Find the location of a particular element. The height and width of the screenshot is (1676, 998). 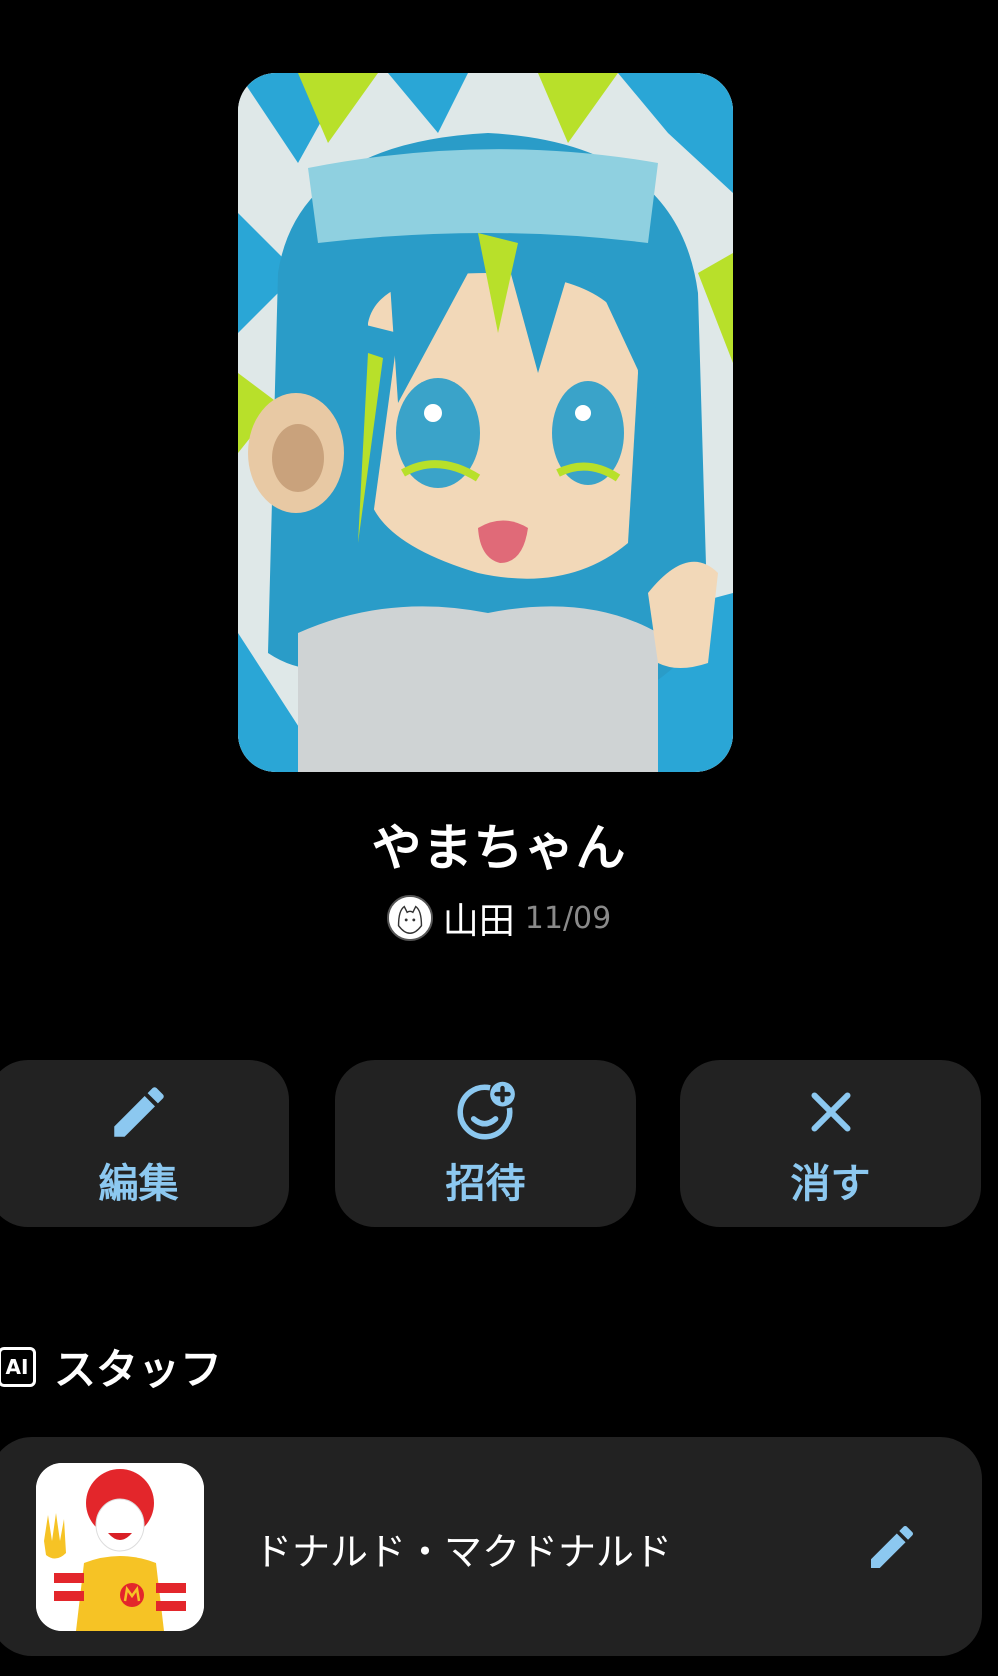

delete-label: 消す is located at coordinates (830, 1183).